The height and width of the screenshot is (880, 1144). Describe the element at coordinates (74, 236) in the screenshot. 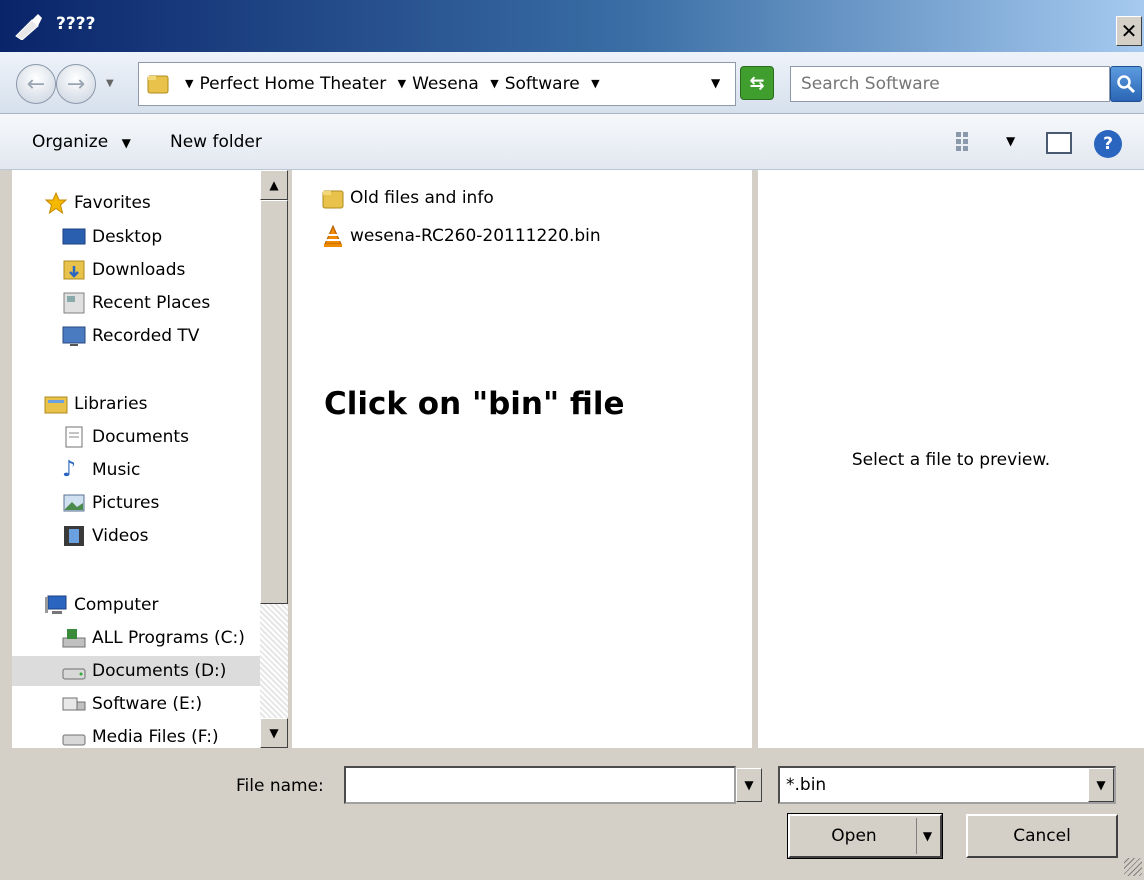

I see `desktop-icon` at that location.